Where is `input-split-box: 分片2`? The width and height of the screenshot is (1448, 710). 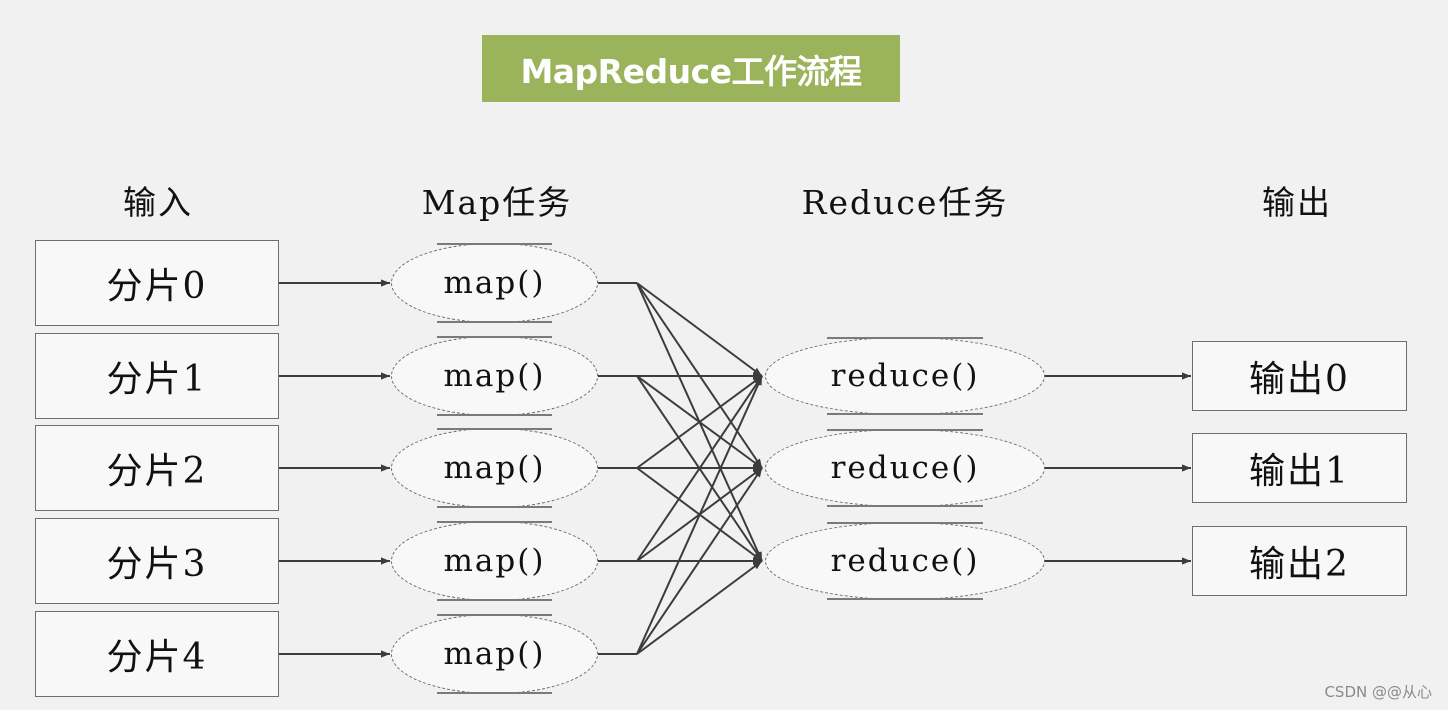 input-split-box: 分片2 is located at coordinates (157, 468).